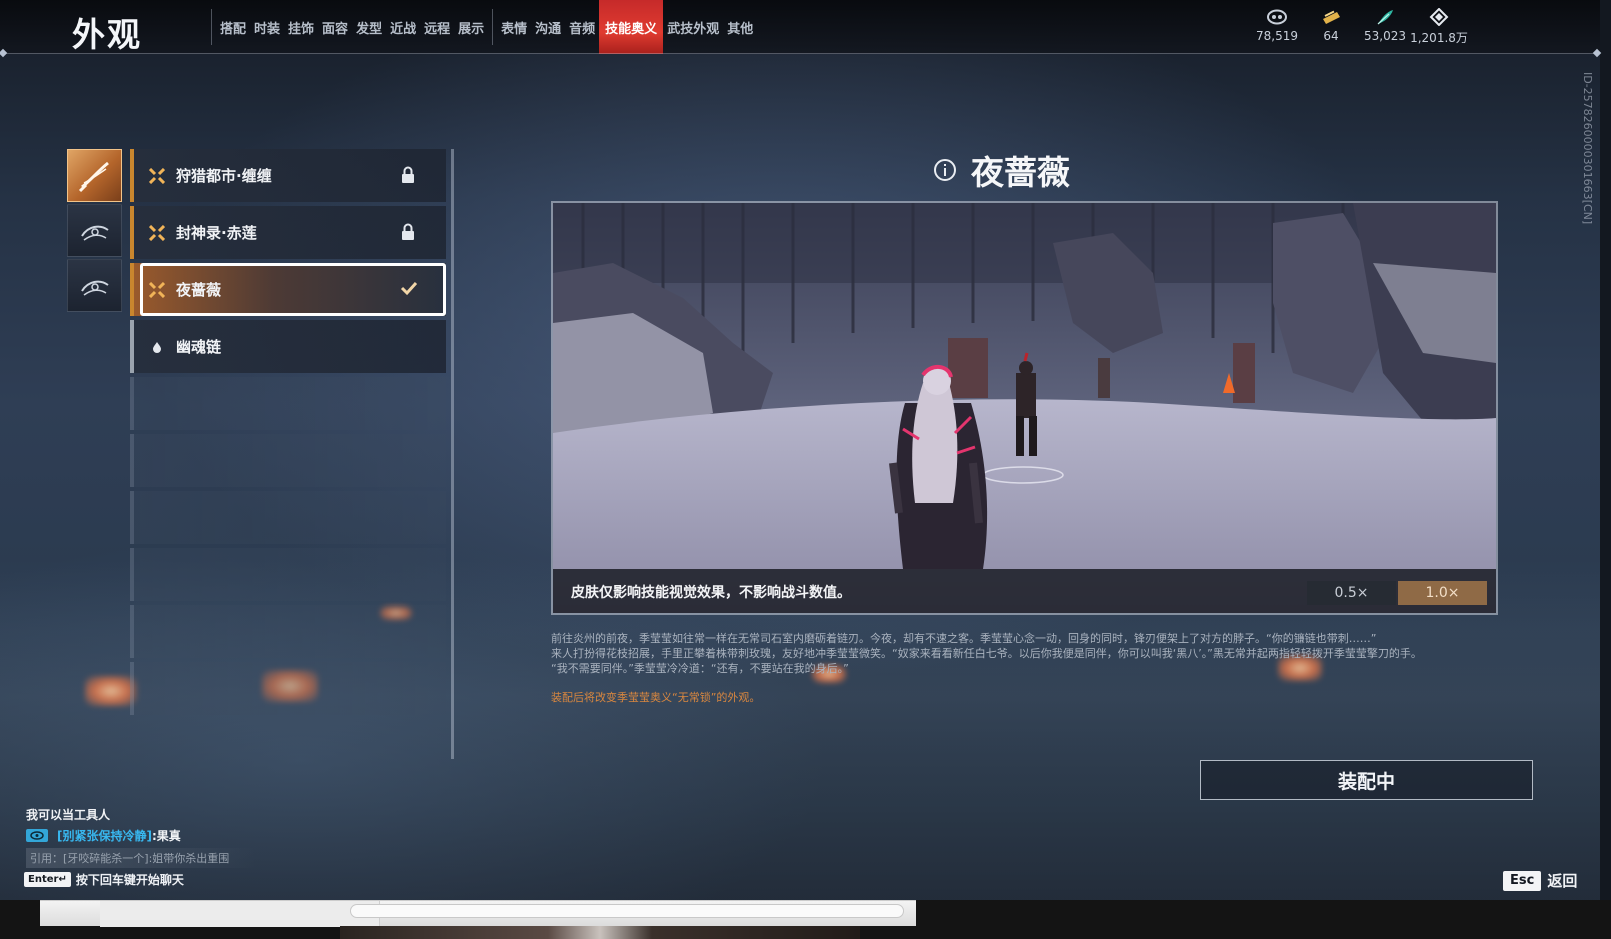 This screenshot has width=1611, height=939. What do you see at coordinates (288, 232) in the screenshot?
I see `skin-item-fengshen-chilian: 封神录·赤莲` at bounding box center [288, 232].